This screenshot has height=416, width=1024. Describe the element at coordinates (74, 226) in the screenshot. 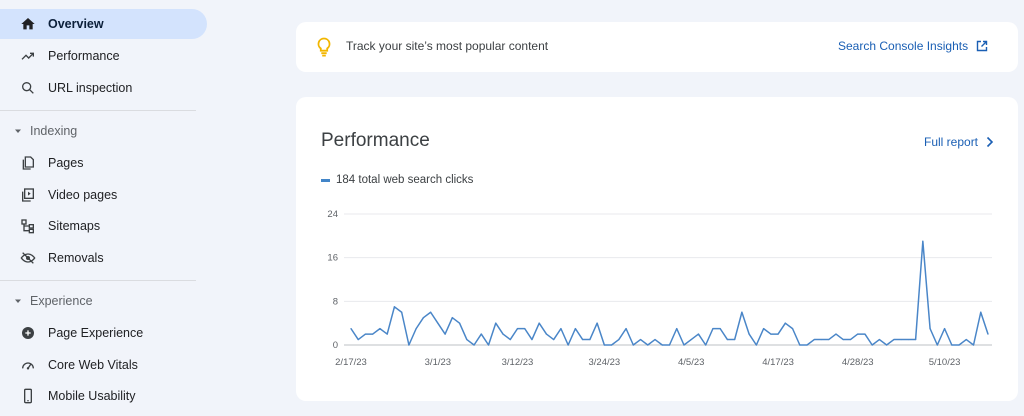

I see `sidebar-item-label: Sitemaps` at that location.